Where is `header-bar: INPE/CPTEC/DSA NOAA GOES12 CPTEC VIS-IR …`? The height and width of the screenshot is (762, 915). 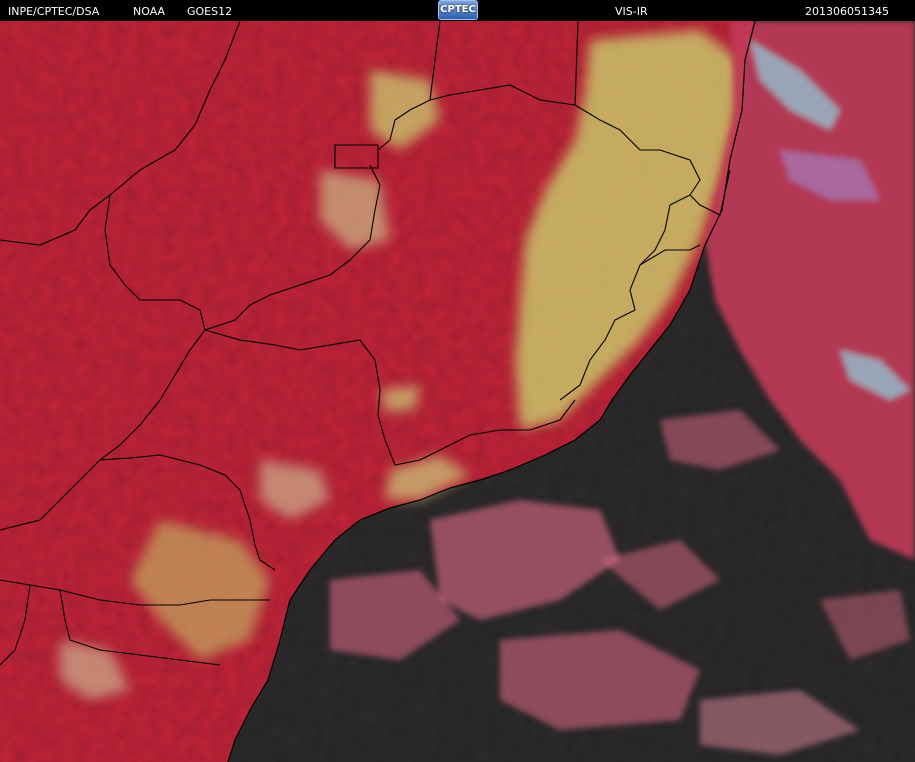 header-bar: INPE/CPTEC/DSA NOAA GOES12 CPTEC VIS-IR … is located at coordinates (457, 10).